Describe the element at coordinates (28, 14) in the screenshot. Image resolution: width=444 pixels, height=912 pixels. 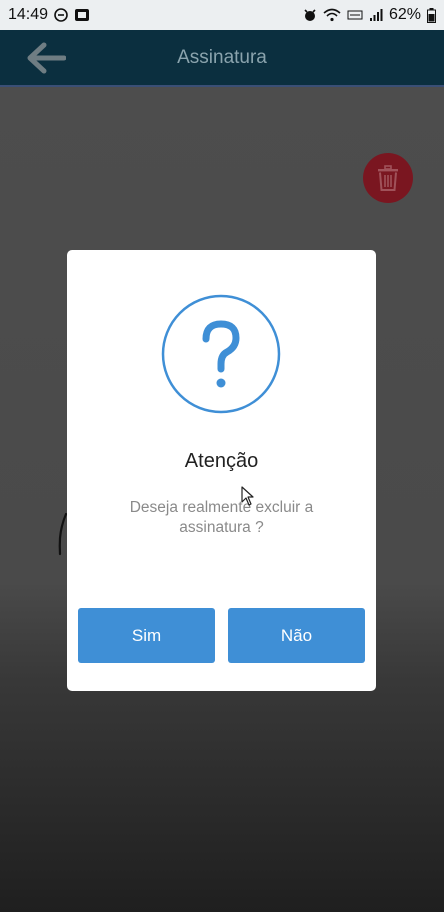
I see `status-time: 14:49` at that location.